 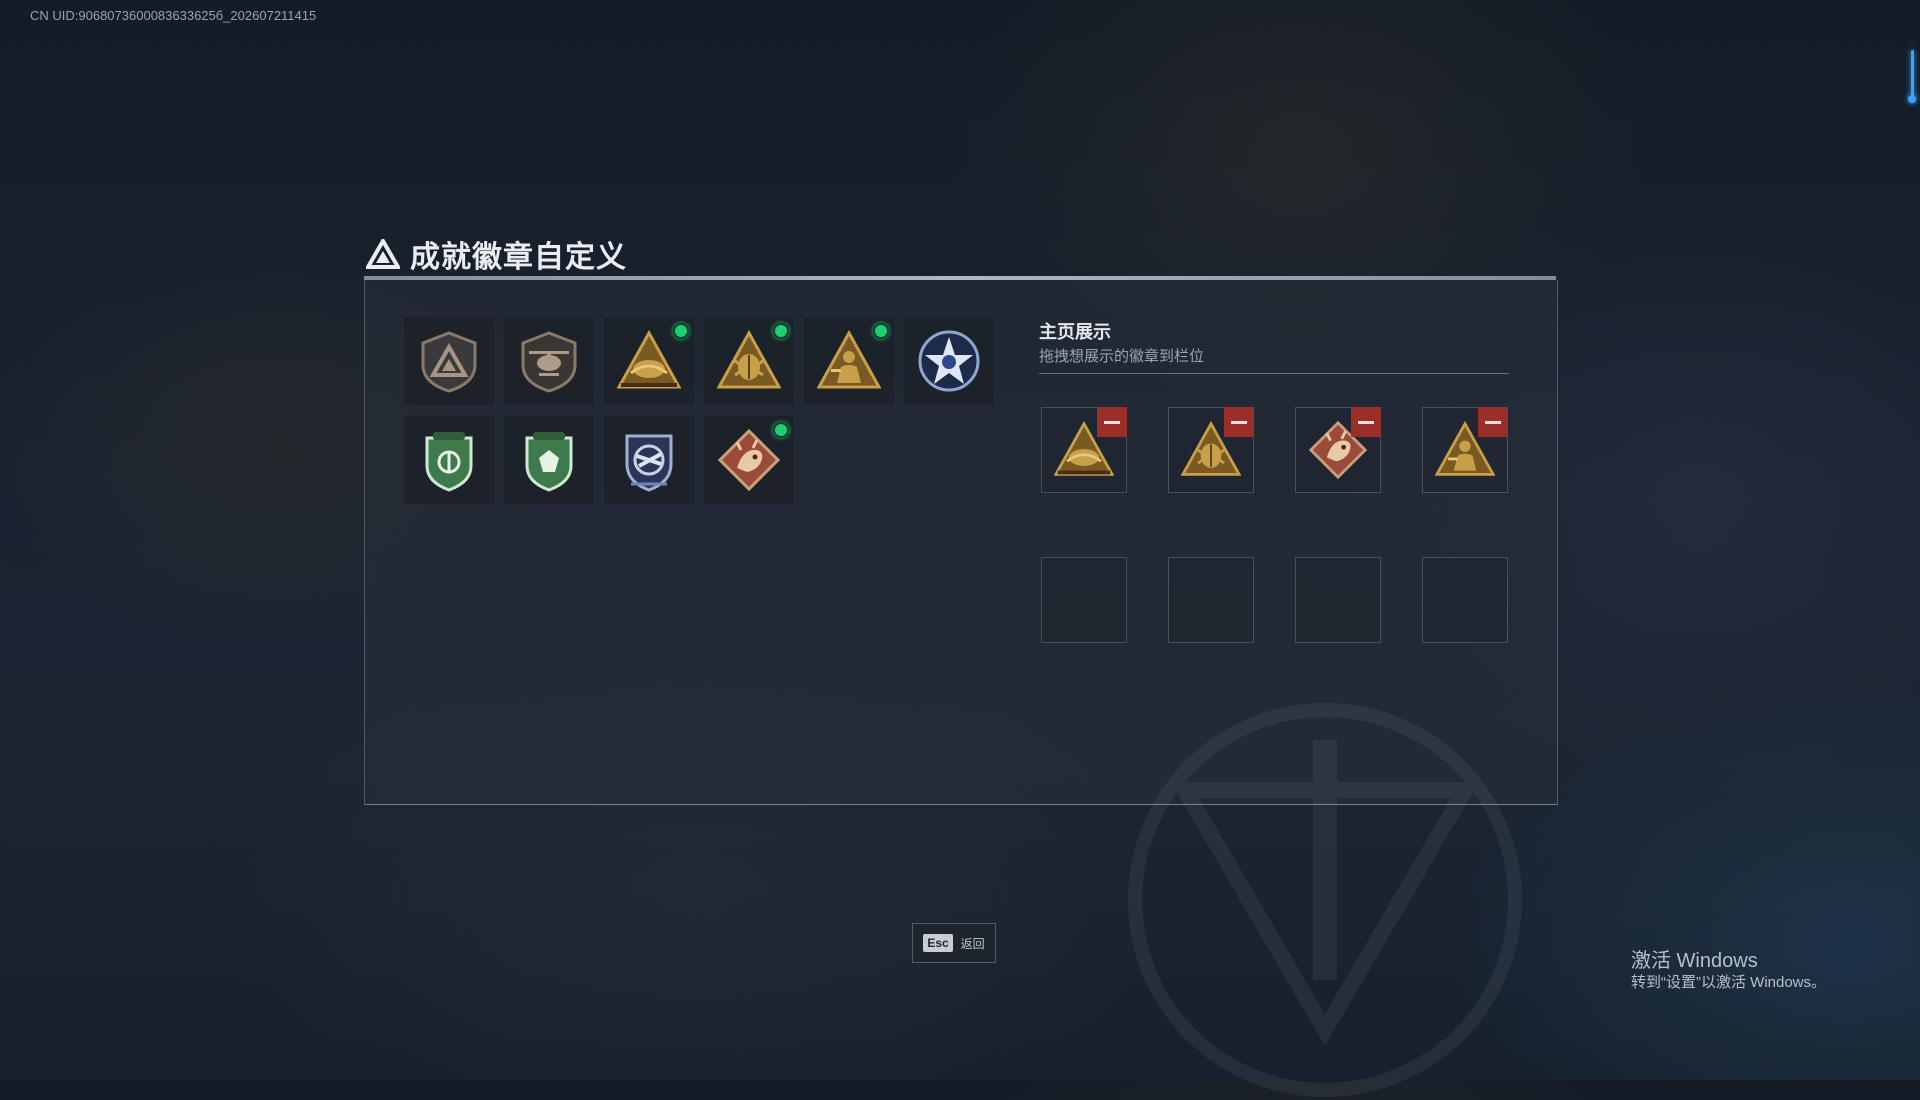 I want to click on back-label: 返回, so click(x=972, y=943).